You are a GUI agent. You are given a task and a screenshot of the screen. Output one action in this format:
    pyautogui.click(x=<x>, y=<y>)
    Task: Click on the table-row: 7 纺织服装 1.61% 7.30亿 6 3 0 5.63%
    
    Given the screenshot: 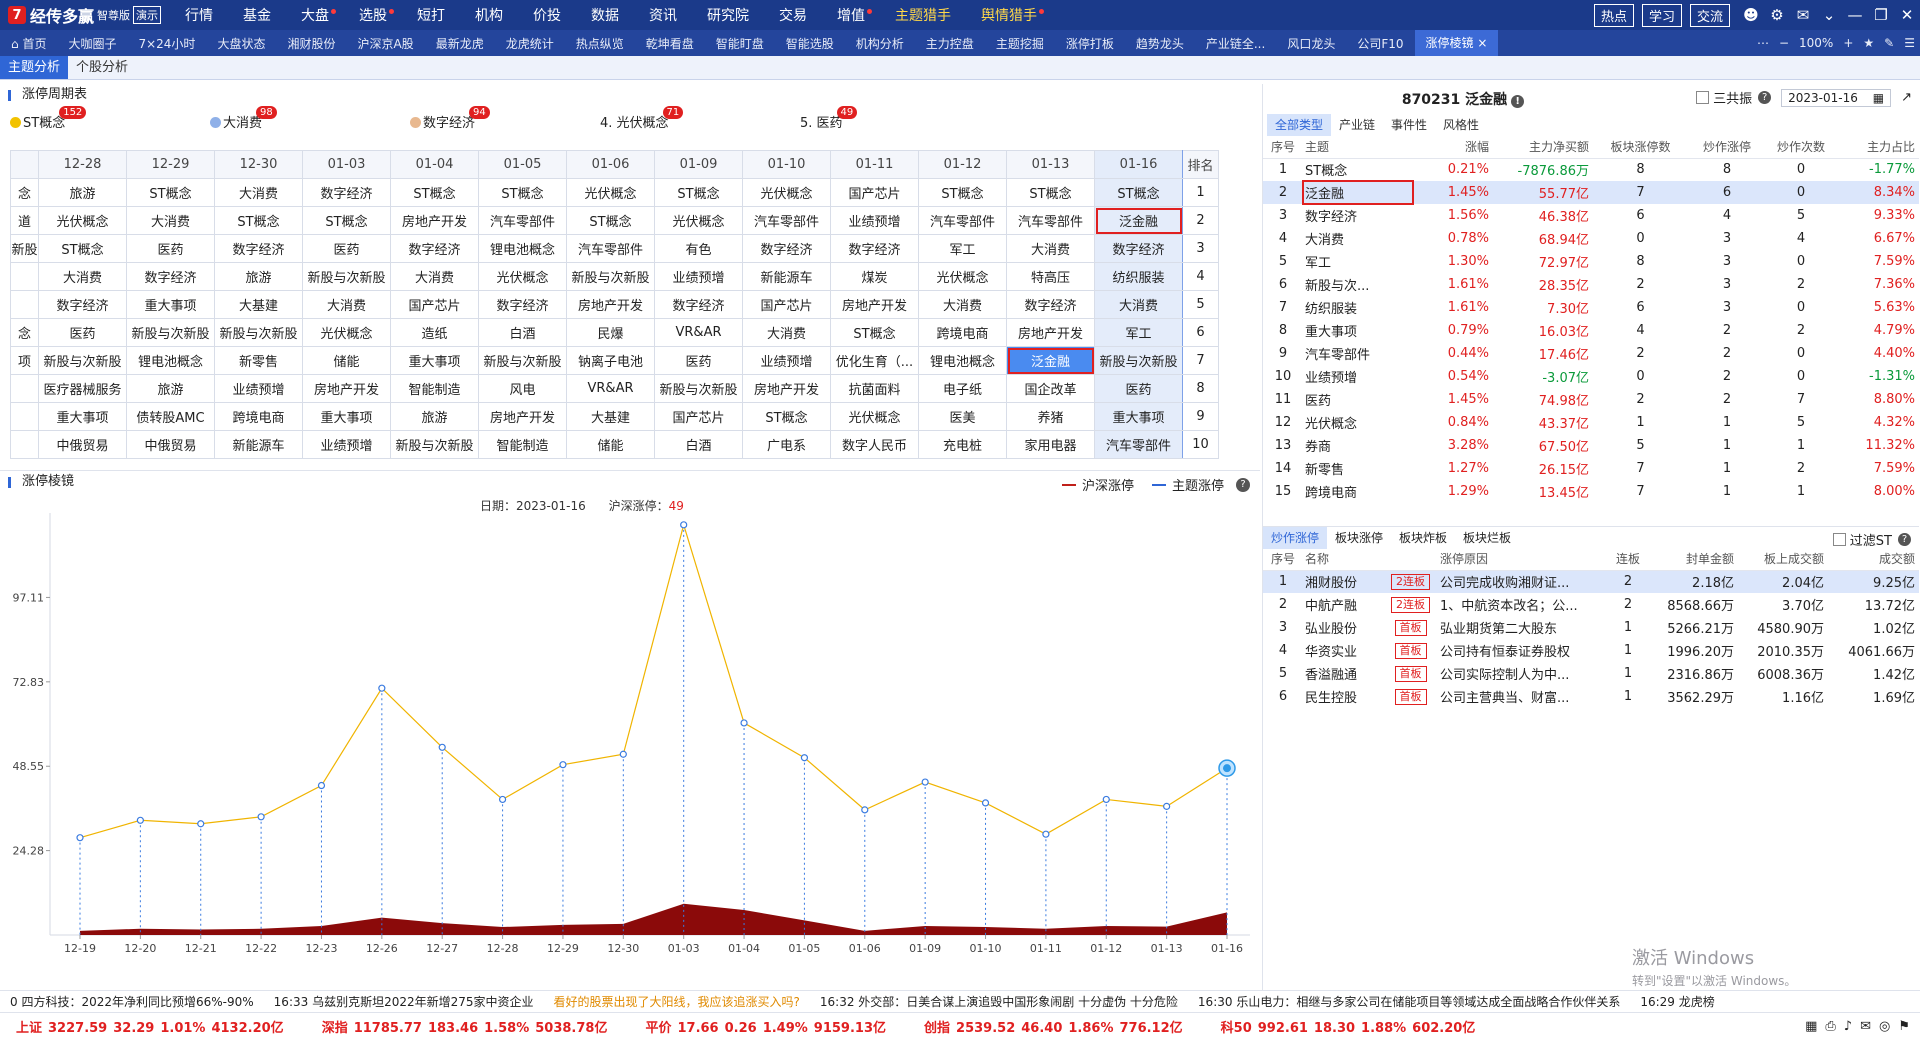 What is the action you would take?
    pyautogui.click(x=1591, y=307)
    